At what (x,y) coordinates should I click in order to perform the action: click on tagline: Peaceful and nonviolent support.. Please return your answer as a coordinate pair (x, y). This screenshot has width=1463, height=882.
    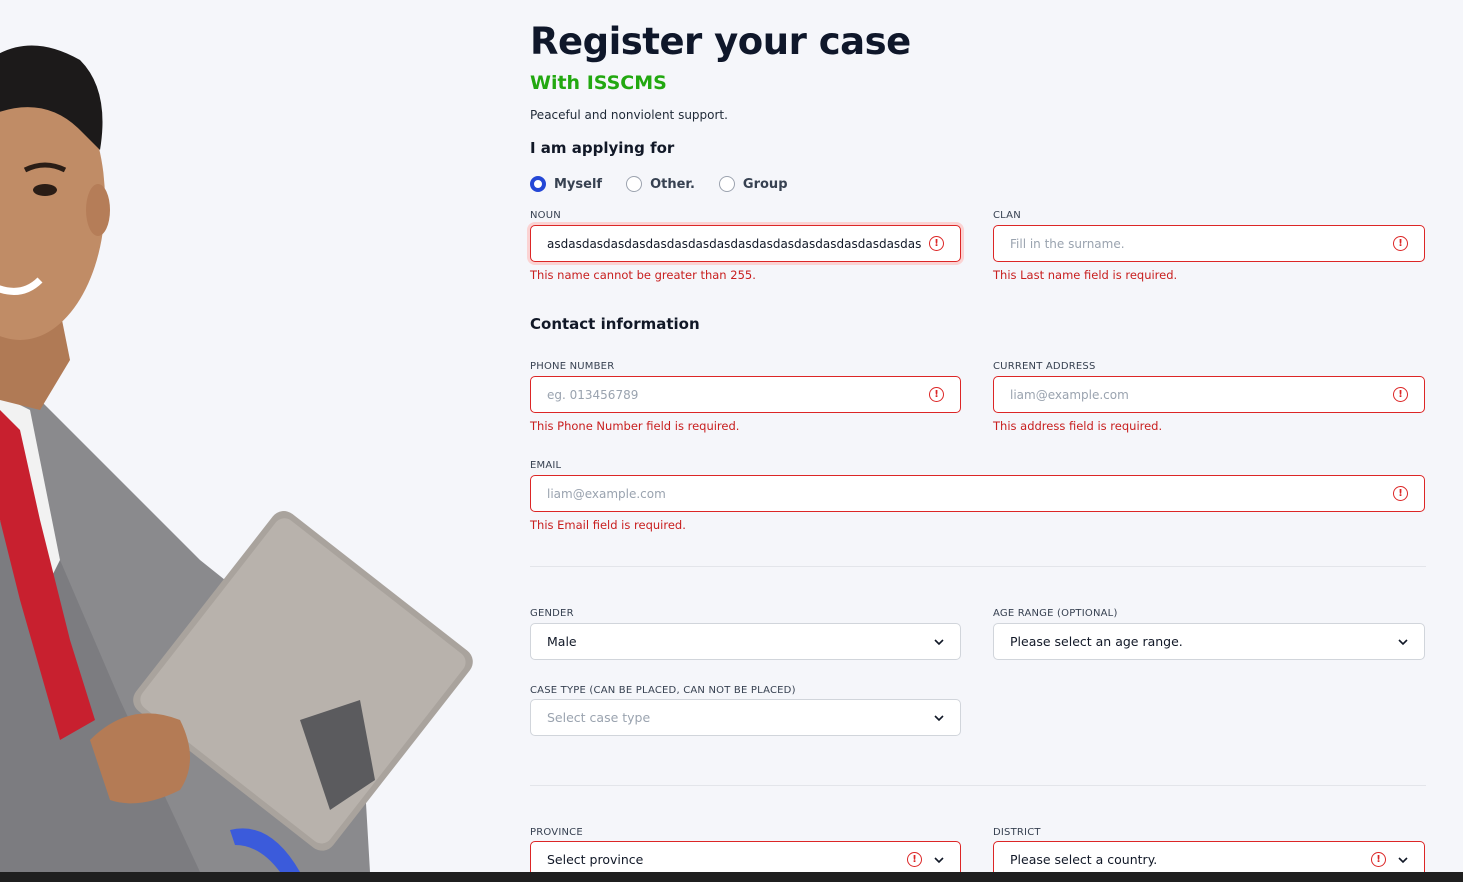
    Looking at the image, I should click on (629, 115).